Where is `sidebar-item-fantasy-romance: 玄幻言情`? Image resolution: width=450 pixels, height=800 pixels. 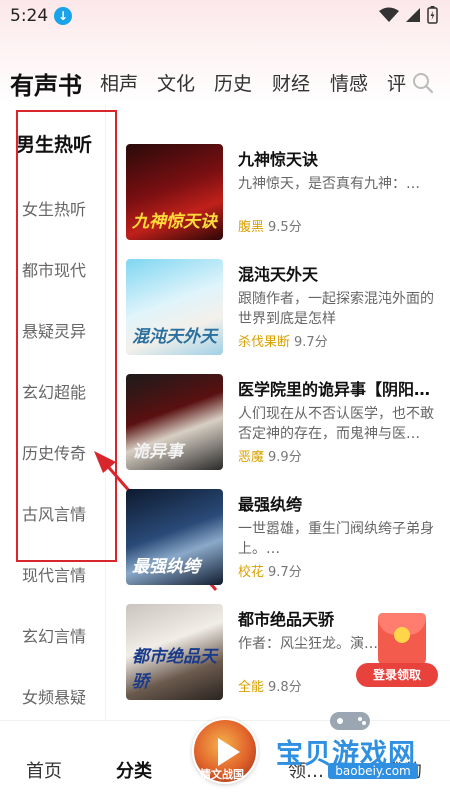
sidebar-item-fantasy-romance: 玄幻言情 is located at coordinates (53, 635).